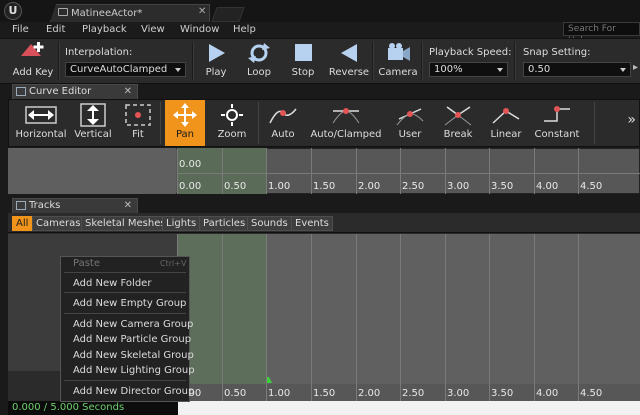 This screenshot has width=640, height=415. What do you see at coordinates (547, 393) in the screenshot?
I see `track-tick-label: 4.00` at bounding box center [547, 393].